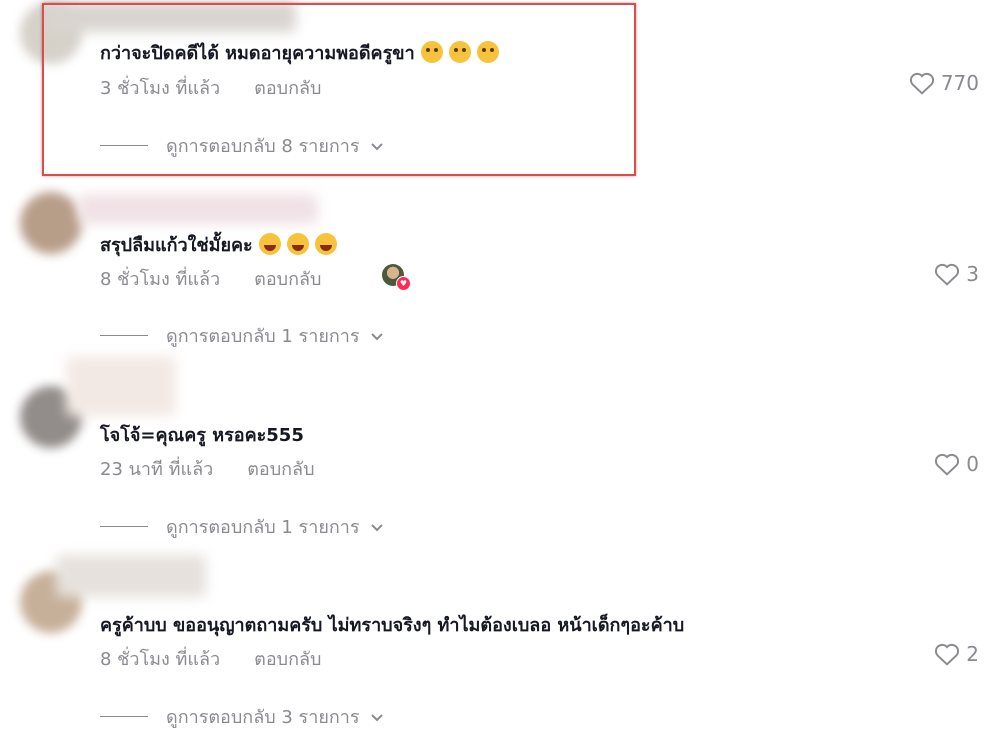 The height and width of the screenshot is (749, 1003). What do you see at coordinates (202, 435) in the screenshot?
I see `comment-text: โจโจ้=คุณครู หรอคะ555` at bounding box center [202, 435].